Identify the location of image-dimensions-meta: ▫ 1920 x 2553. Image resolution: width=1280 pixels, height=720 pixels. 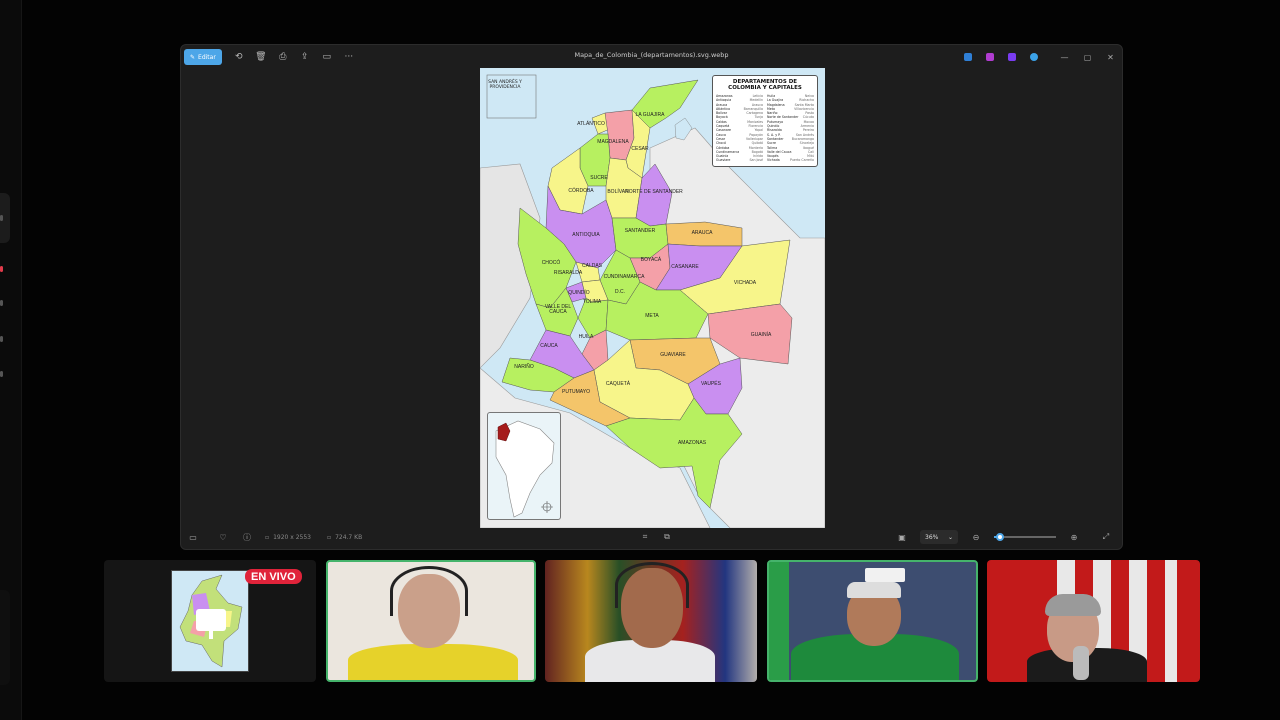
(288, 537).